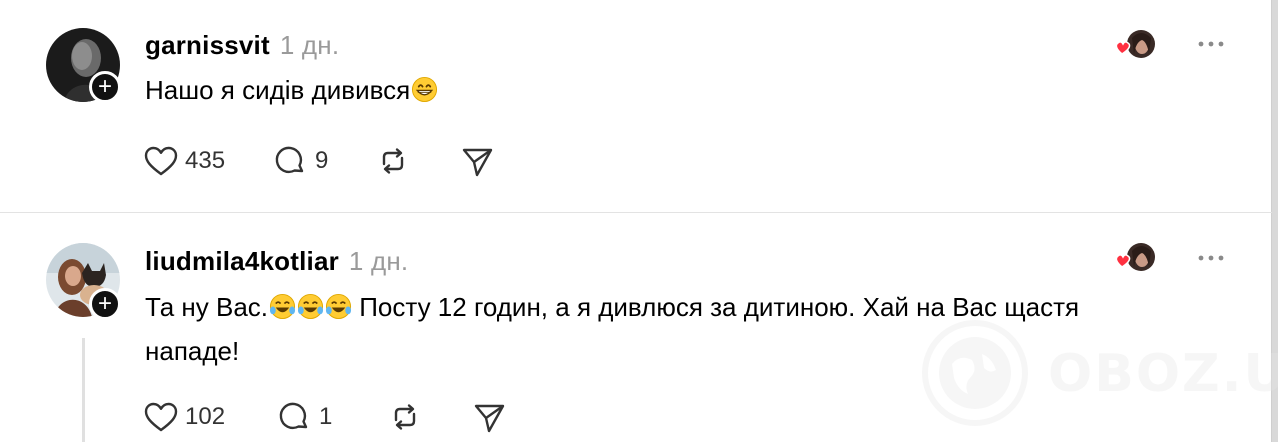 This screenshot has height=442, width=1278. Describe the element at coordinates (655, 90) in the screenshot. I see `post-text: Нашо я сидів дивився` at that location.